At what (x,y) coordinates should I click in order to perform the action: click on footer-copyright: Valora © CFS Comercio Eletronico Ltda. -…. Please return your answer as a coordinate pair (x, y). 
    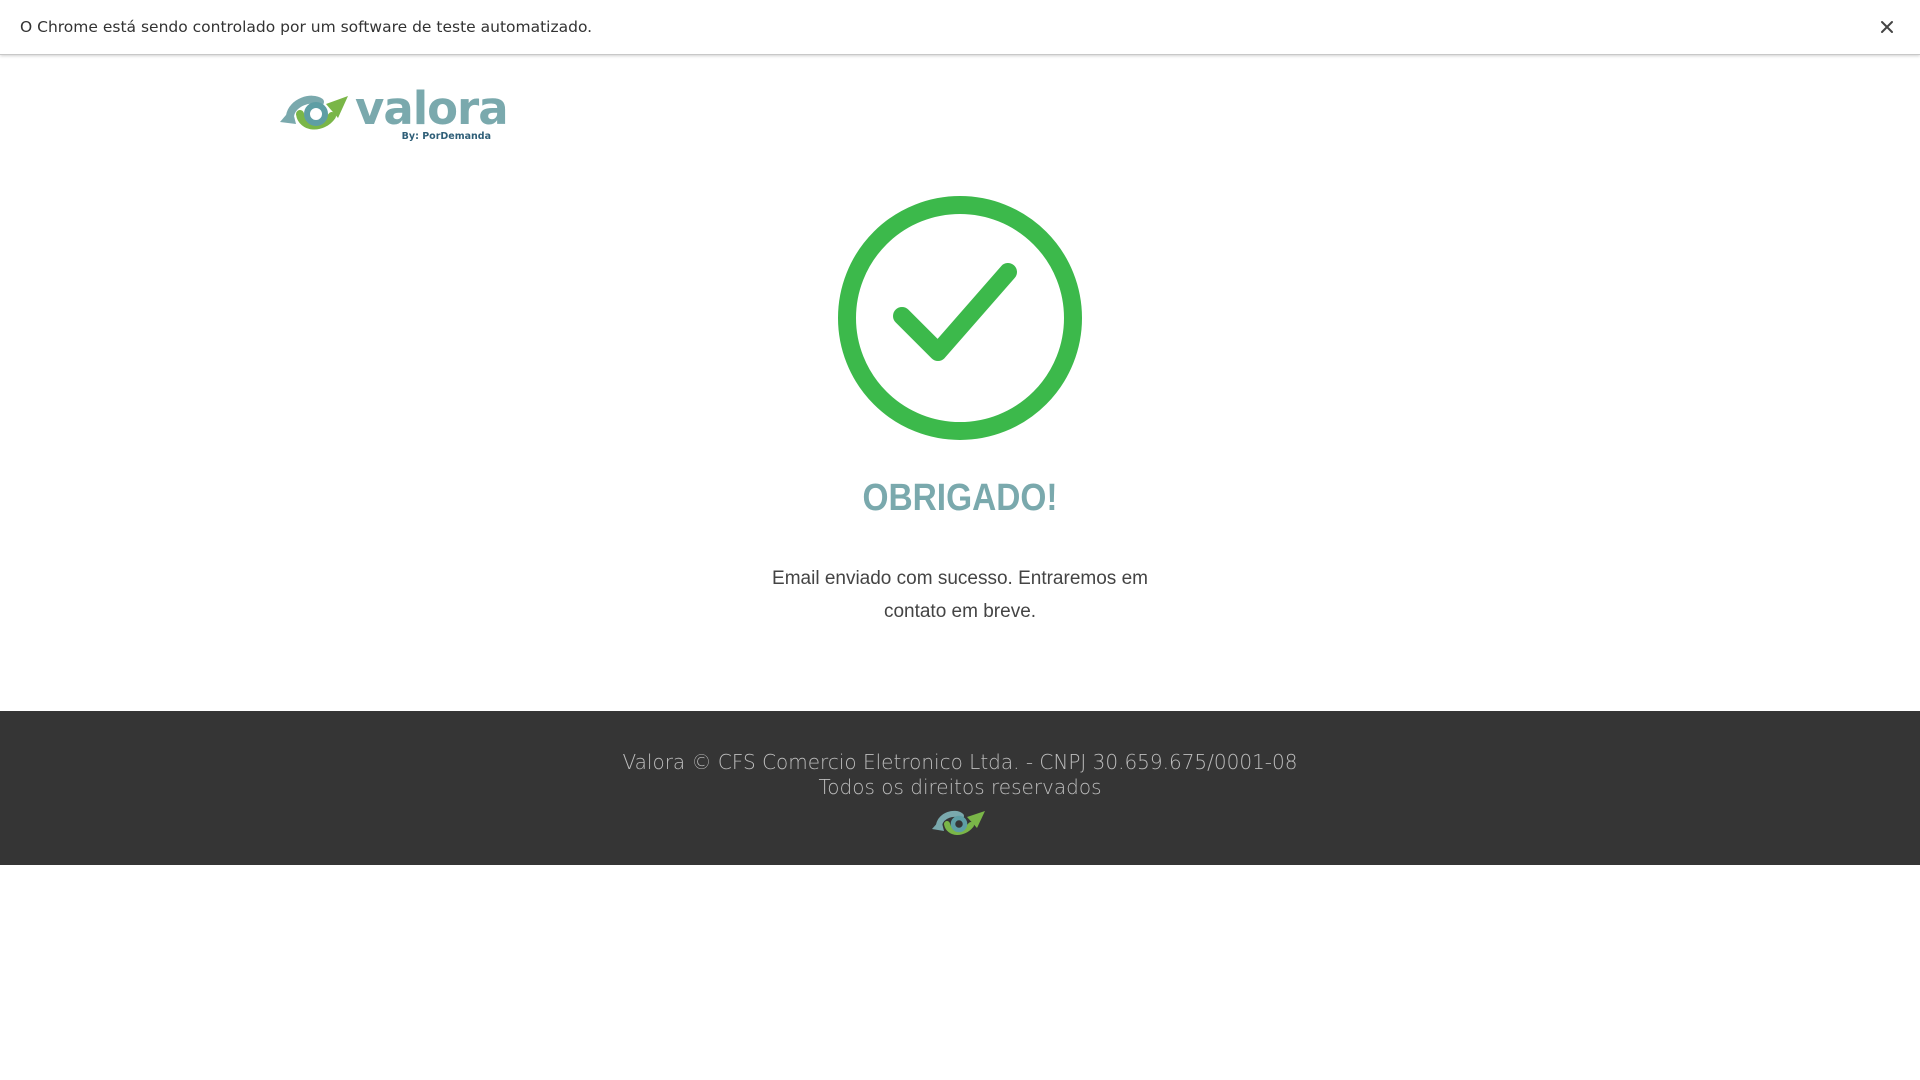
    Looking at the image, I should click on (960, 762).